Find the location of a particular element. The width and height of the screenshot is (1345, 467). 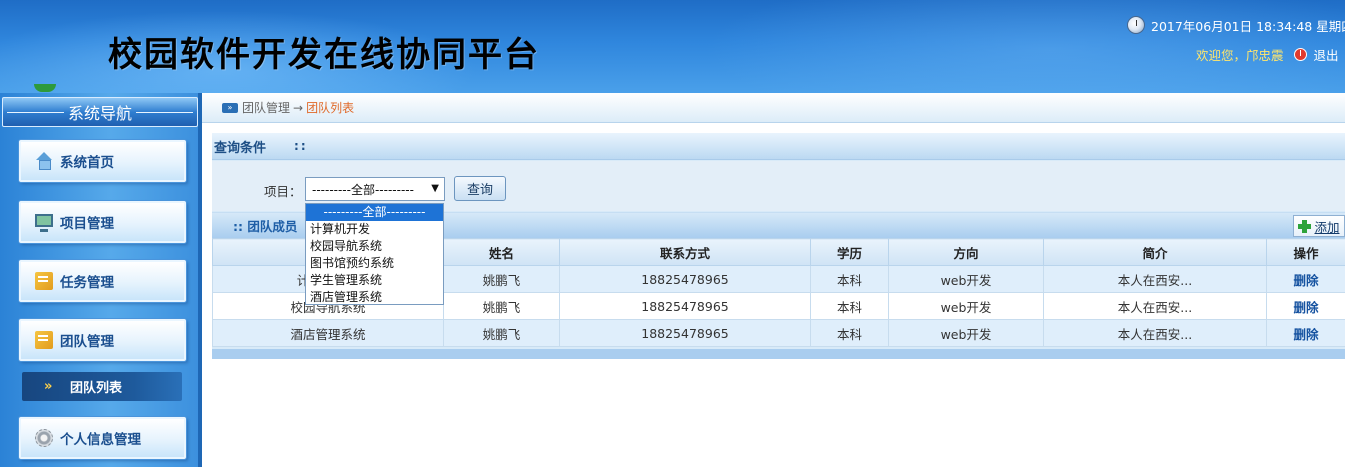

column-header-direction: 方向 is located at coordinates (966, 252).